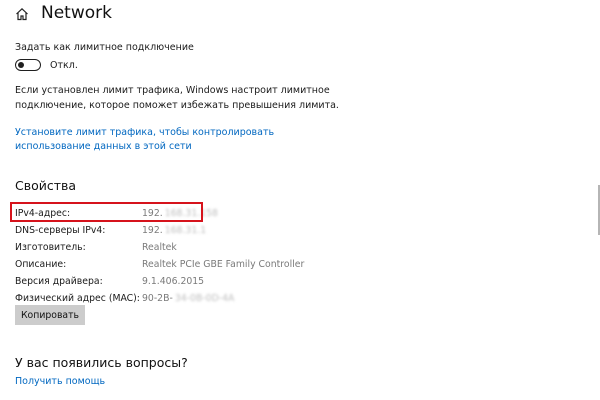 The width and height of the screenshot is (600, 400). I want to click on property-label: DNS-серверы IPv4:, so click(60, 230).